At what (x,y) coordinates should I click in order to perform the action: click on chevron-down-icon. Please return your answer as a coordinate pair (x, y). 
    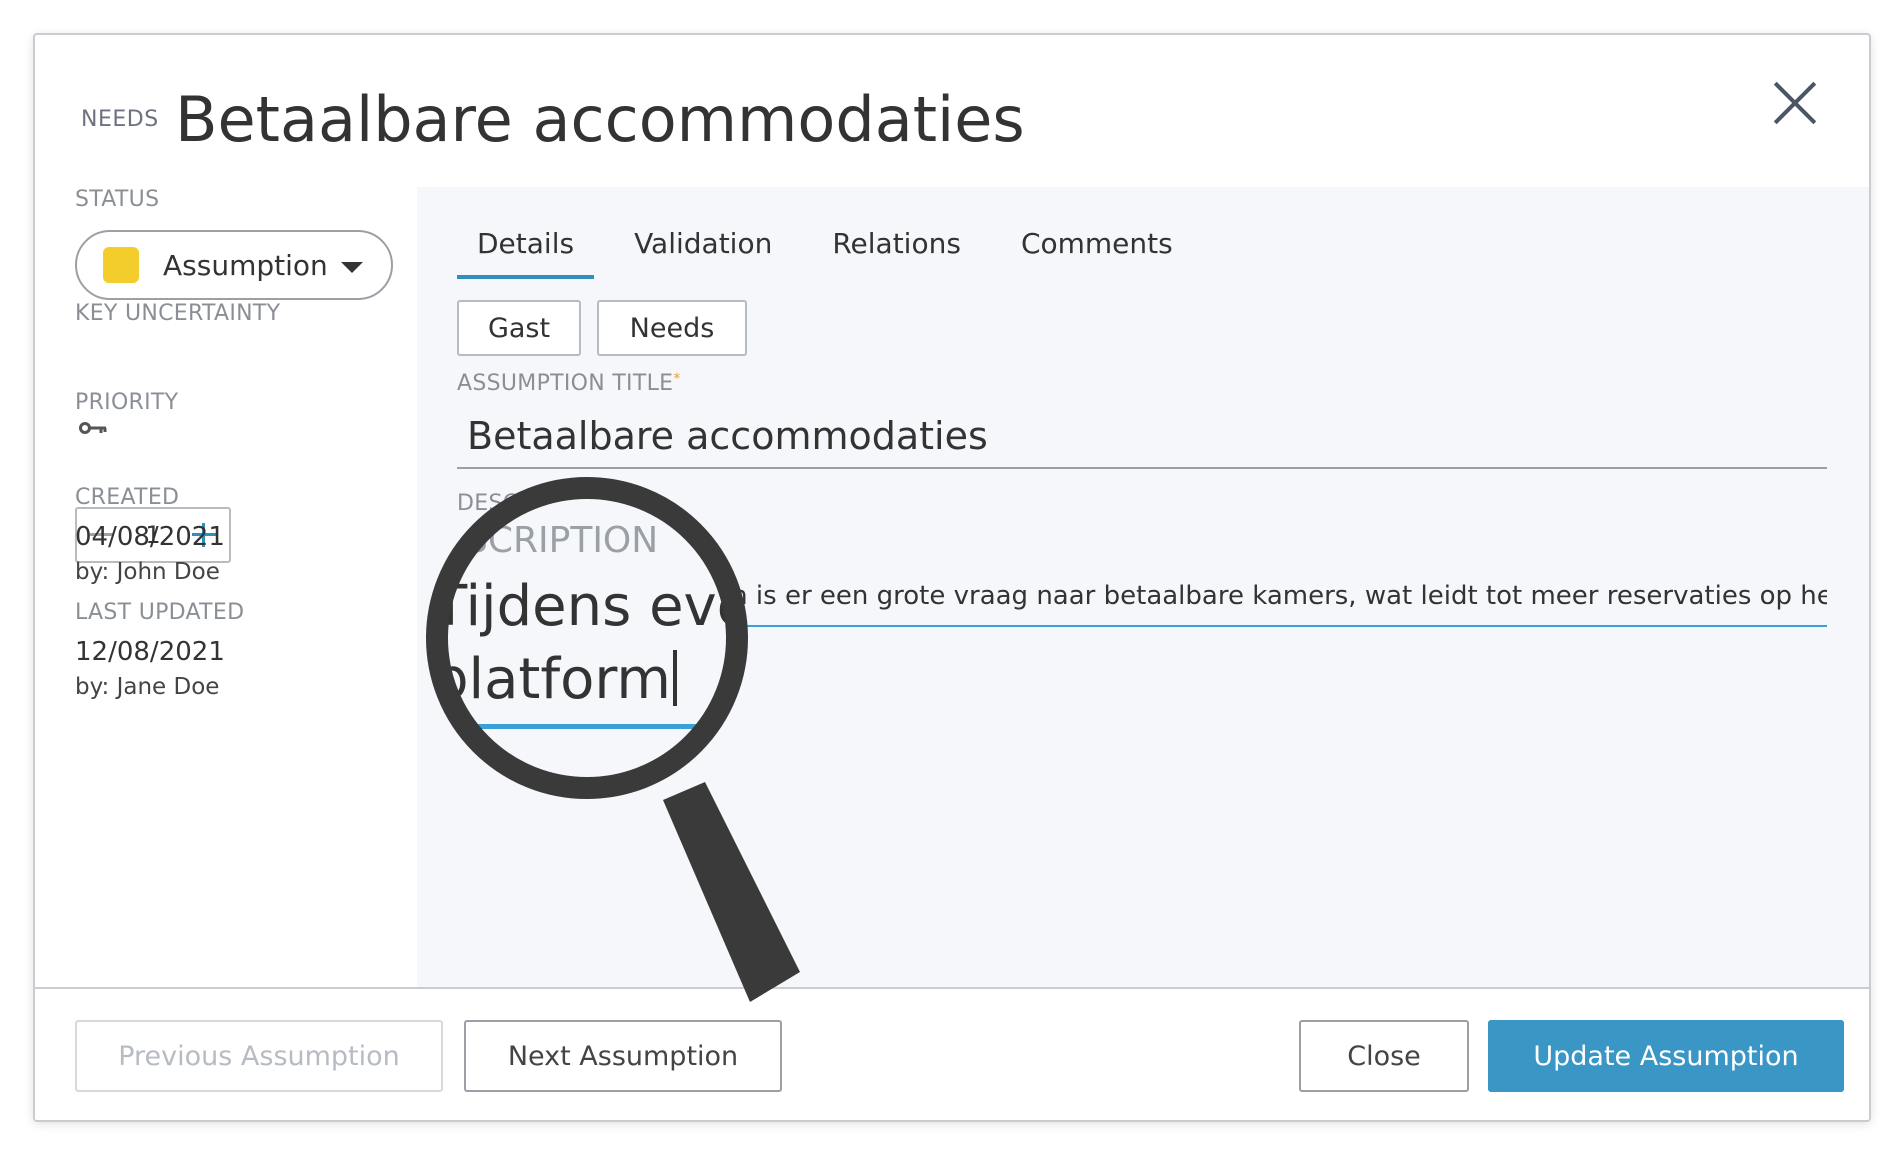
    Looking at the image, I should click on (352, 267).